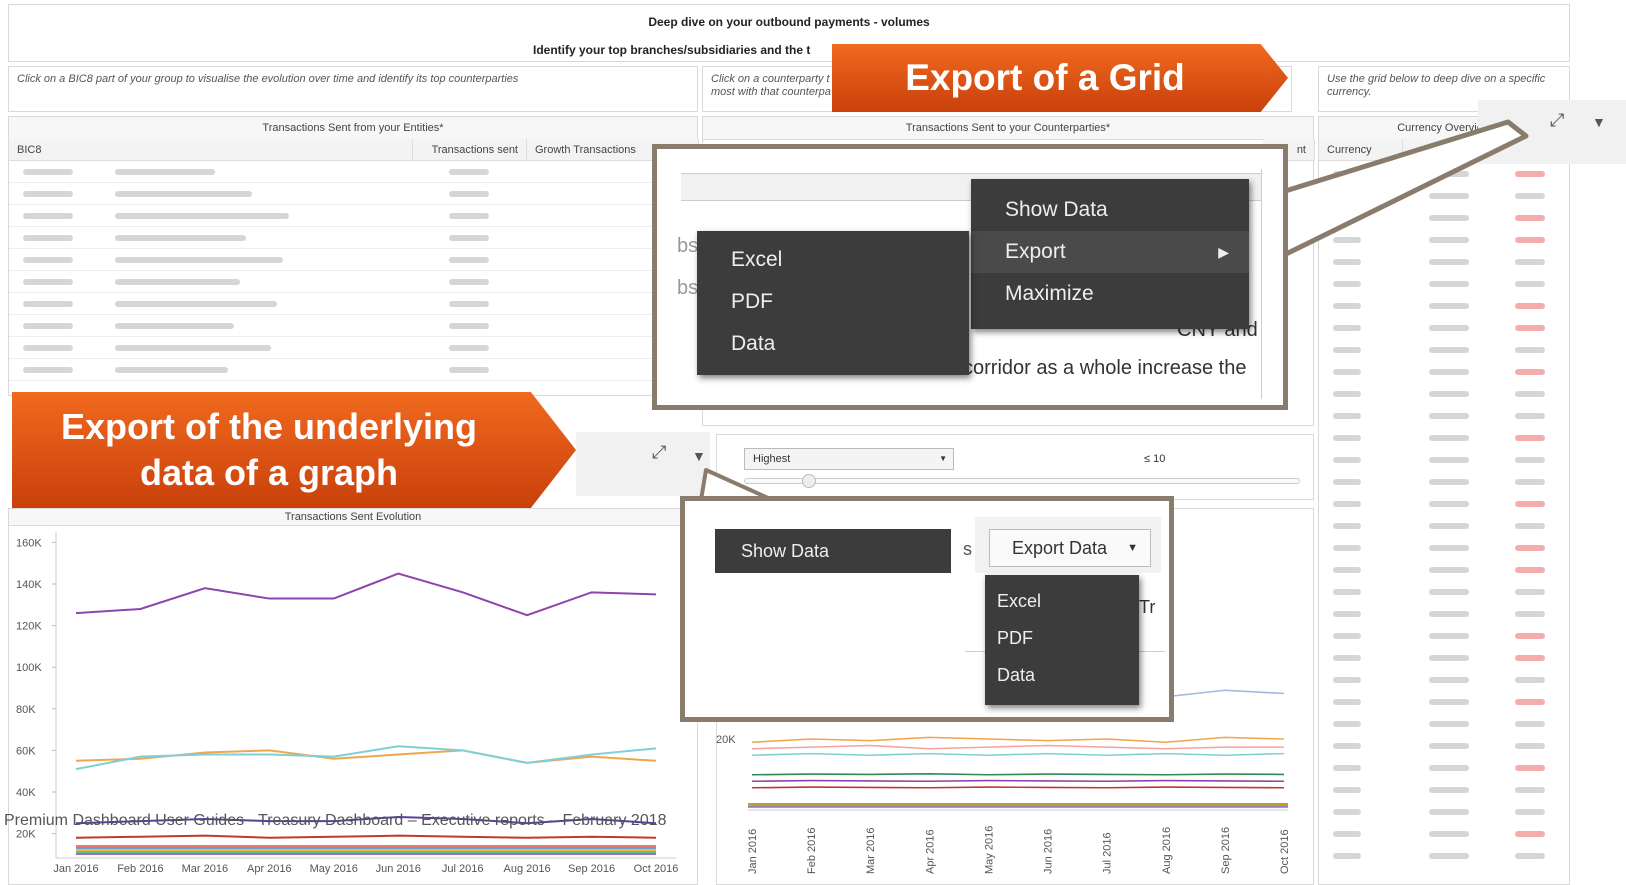 The height and width of the screenshot is (885, 1626). Describe the element at coordinates (1155, 459) in the screenshot. I see `range-label: ≤ 10` at that location.